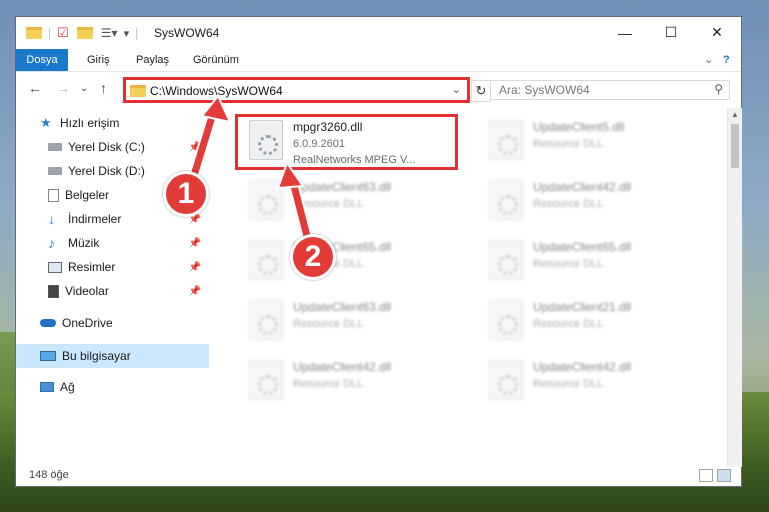 This screenshot has height=512, width=769. Describe the element at coordinates (47, 387) in the screenshot. I see `network-icon` at that location.